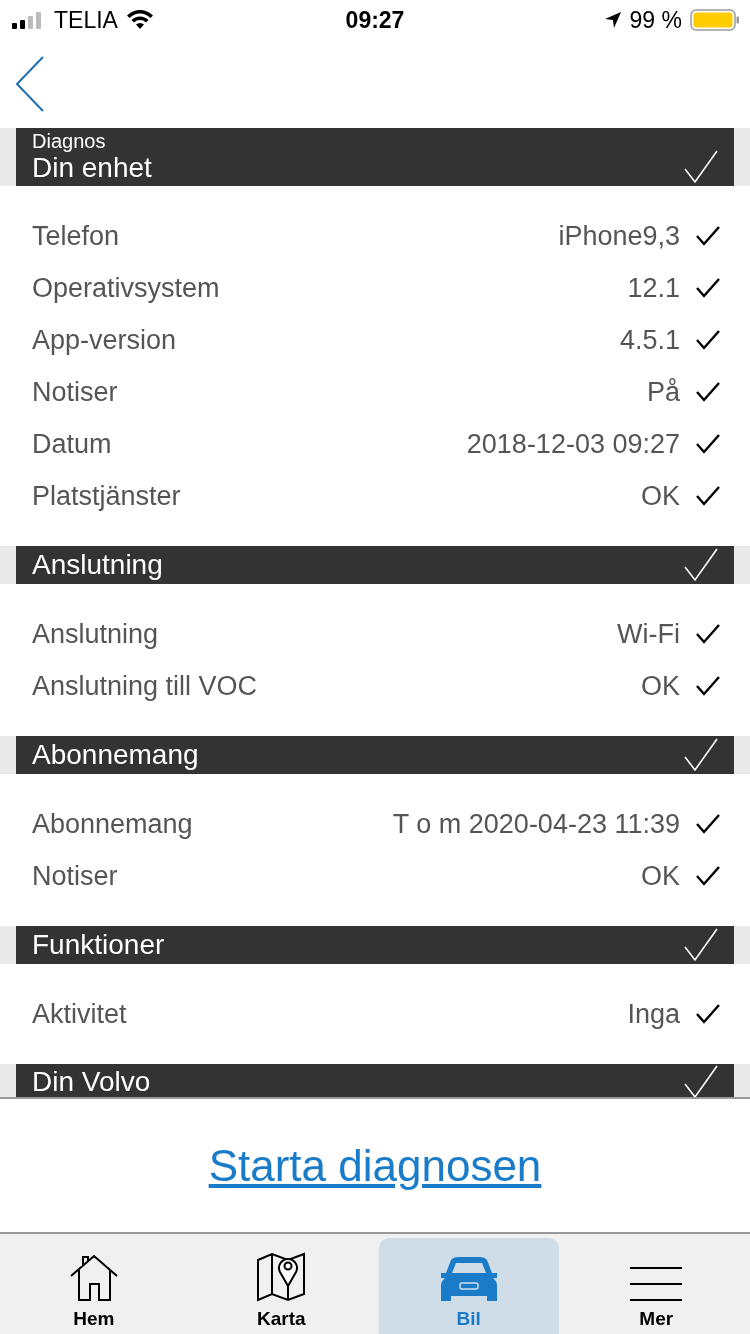  I want to click on house-icon, so click(93, 1278).